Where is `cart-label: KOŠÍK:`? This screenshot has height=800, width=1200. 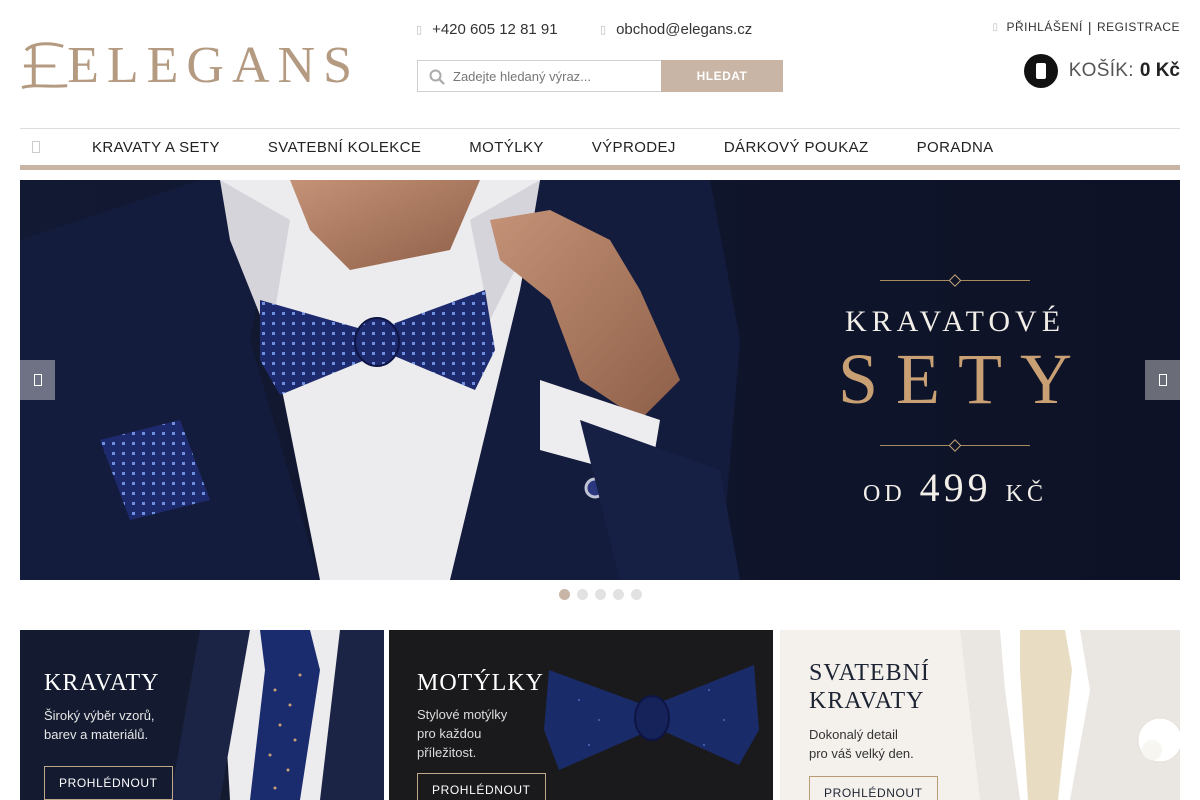
cart-label: KOŠÍK: is located at coordinates (1101, 70).